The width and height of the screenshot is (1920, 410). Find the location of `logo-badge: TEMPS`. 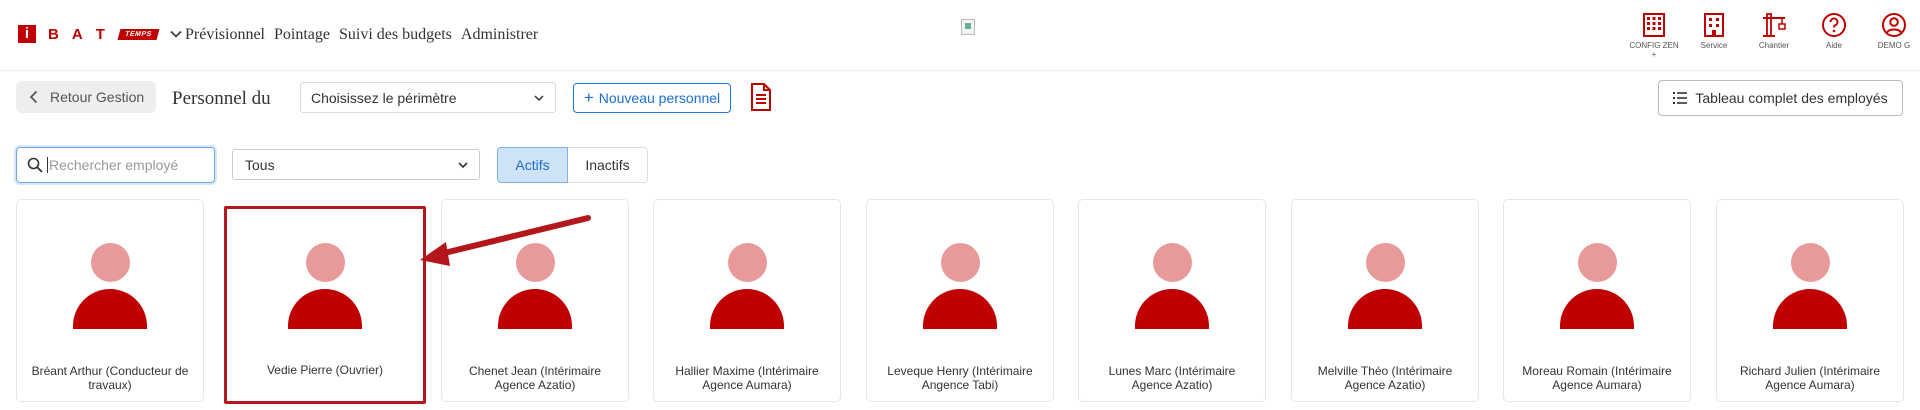

logo-badge: TEMPS is located at coordinates (138, 34).